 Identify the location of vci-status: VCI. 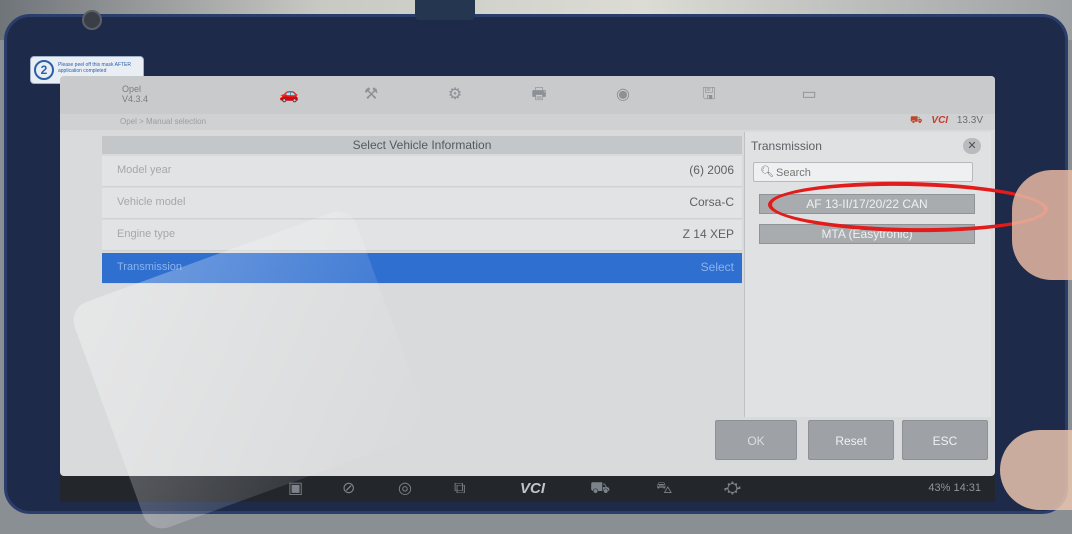
(940, 120).